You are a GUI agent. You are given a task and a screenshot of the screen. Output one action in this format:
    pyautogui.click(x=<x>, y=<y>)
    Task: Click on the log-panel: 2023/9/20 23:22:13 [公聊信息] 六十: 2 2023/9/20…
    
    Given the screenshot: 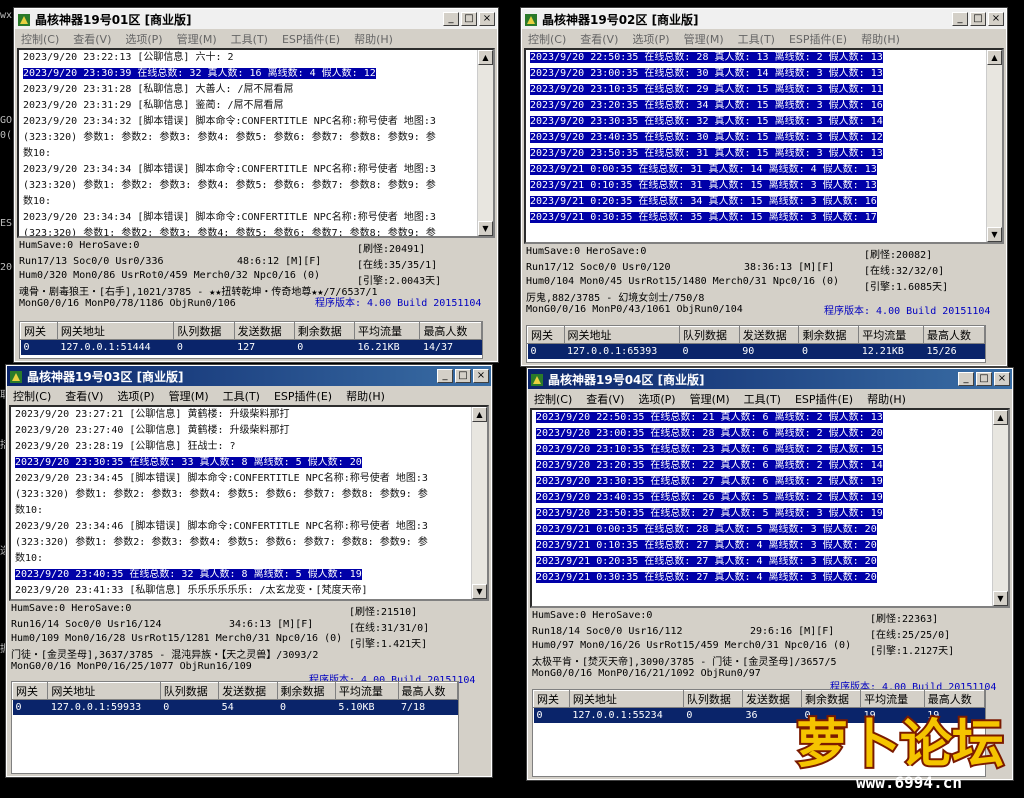 What is the action you would take?
    pyautogui.click(x=256, y=143)
    